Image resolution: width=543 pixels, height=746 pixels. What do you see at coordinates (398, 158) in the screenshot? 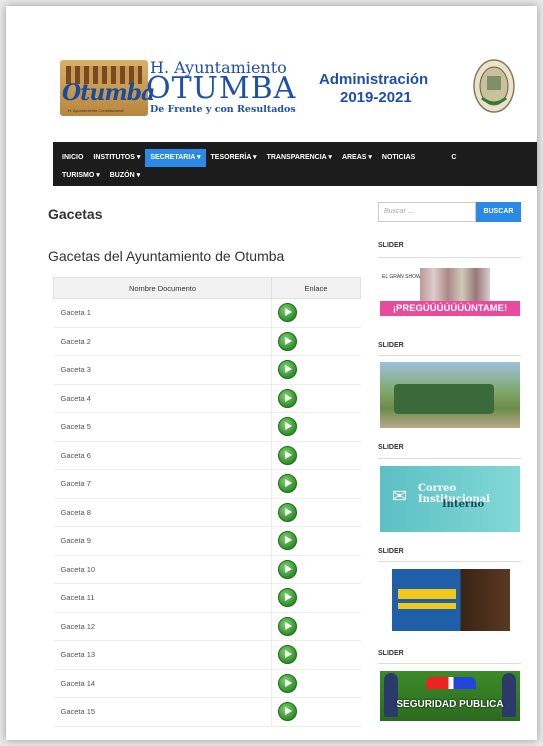
I see `nav-item-noticias: NOTICIAS` at bounding box center [398, 158].